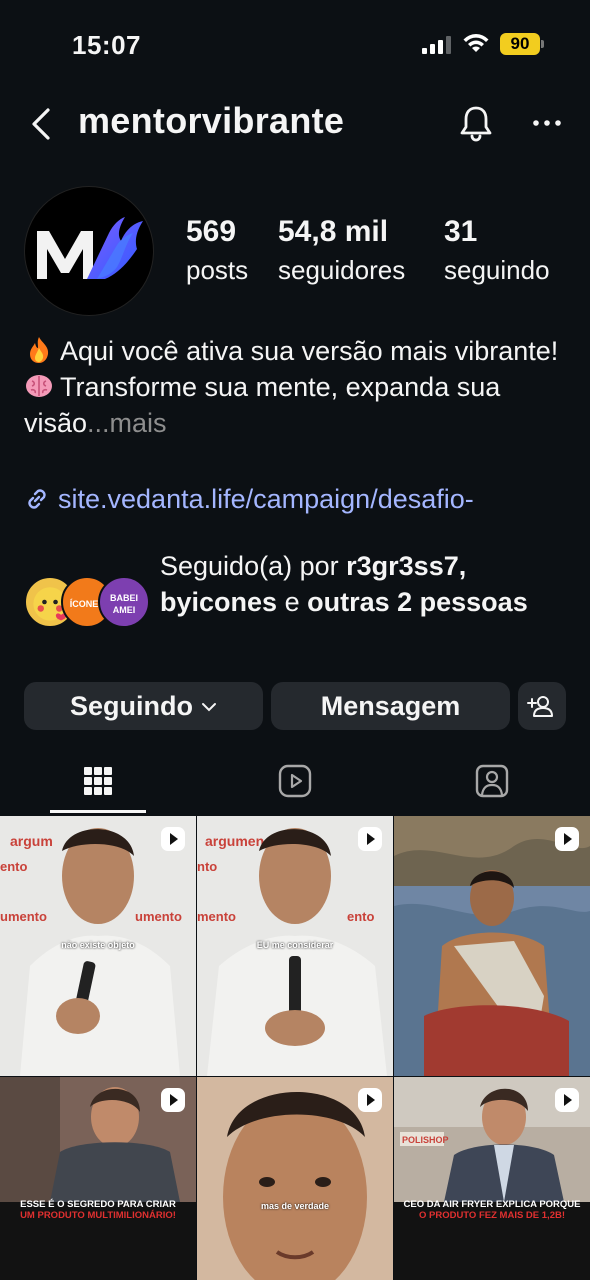 This screenshot has width=590, height=1280. What do you see at coordinates (124, 602) in the screenshot?
I see `mutual-avatar-3: BABEI AMEI` at bounding box center [124, 602].